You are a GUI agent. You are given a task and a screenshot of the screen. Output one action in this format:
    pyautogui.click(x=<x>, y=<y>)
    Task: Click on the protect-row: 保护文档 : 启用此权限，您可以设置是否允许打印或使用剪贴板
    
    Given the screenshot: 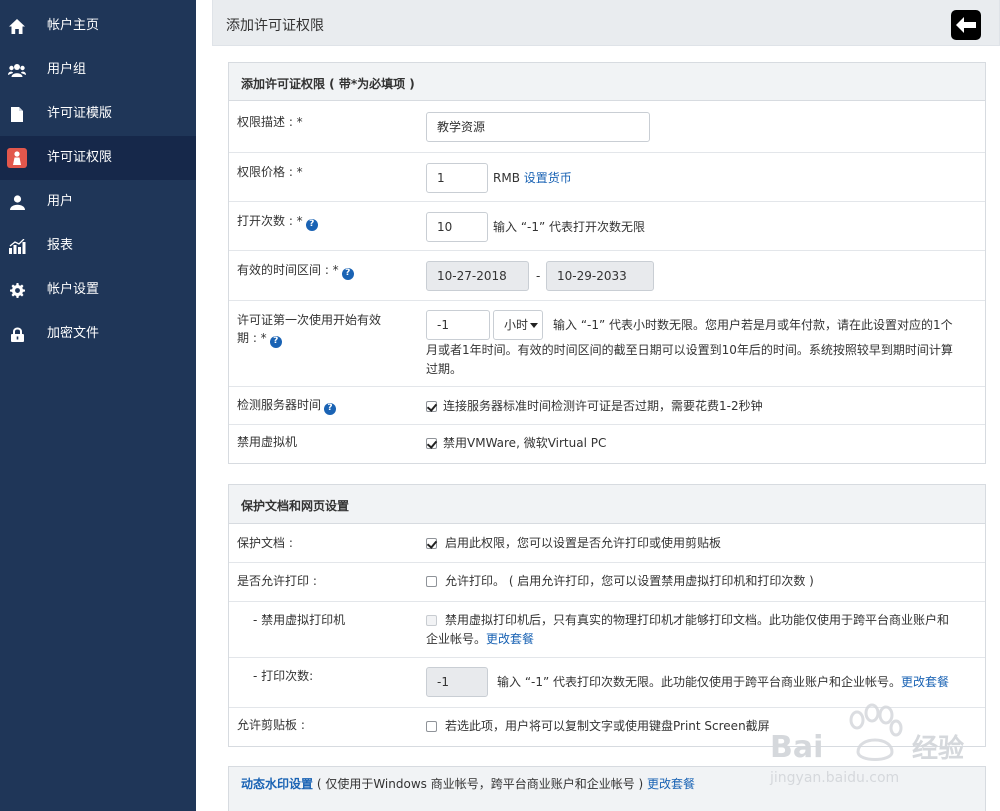 What is the action you would take?
    pyautogui.click(x=607, y=543)
    